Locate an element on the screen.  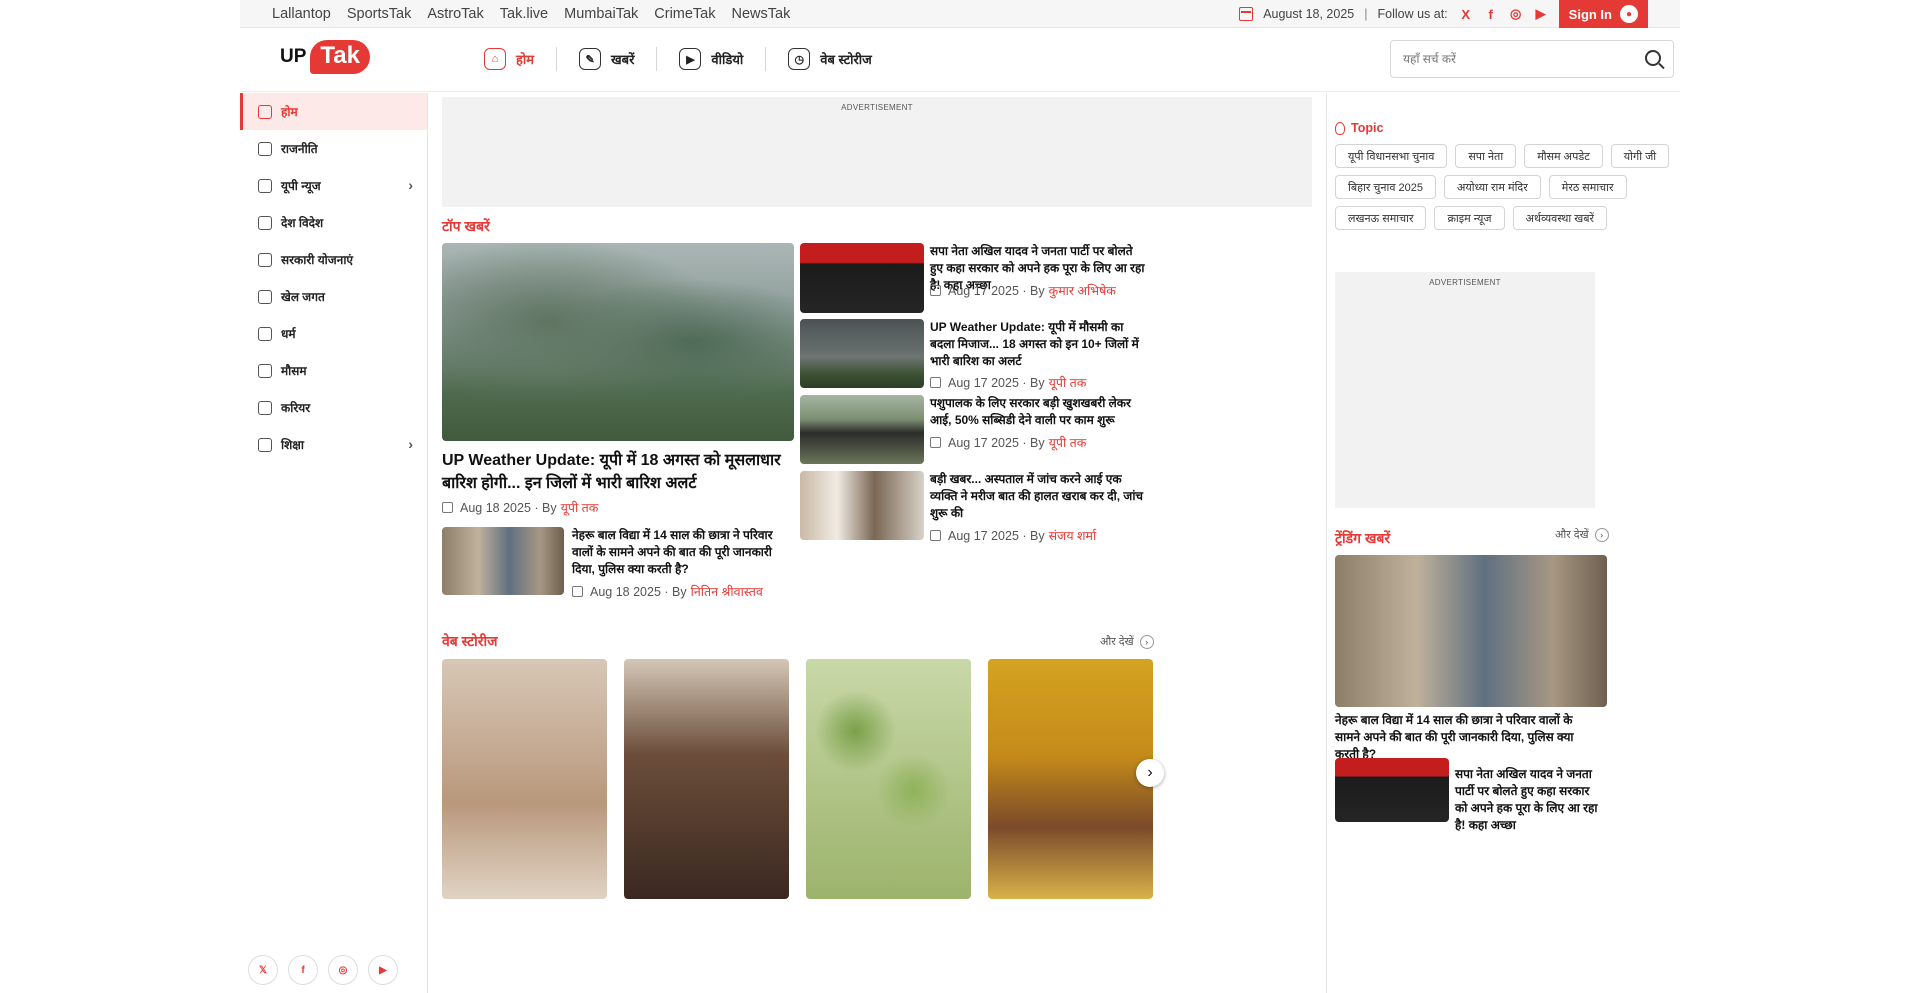
sidebar-item-label: सरकारी योजनाएं is located at coordinates (317, 260).